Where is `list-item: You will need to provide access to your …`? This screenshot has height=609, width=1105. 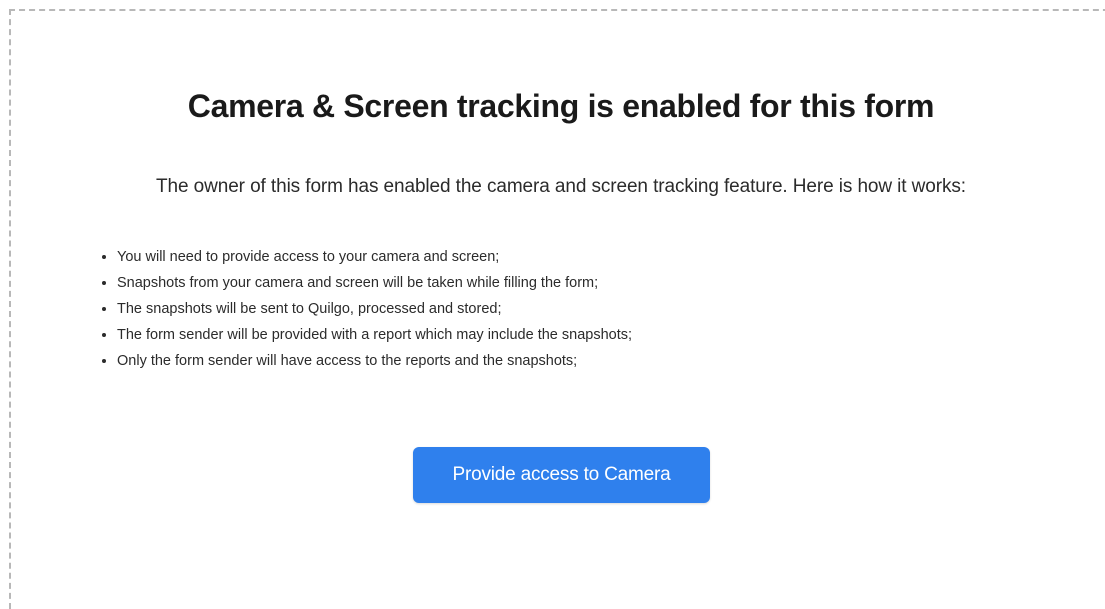
list-item: You will need to provide access to your … is located at coordinates (374, 257).